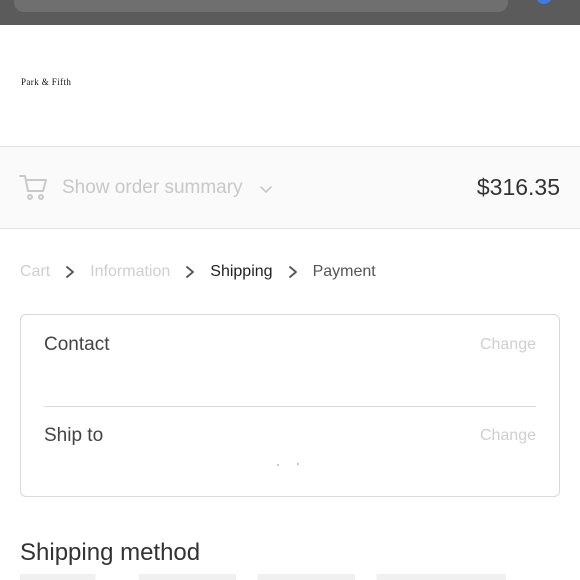 Image resolution: width=580 pixels, height=580 pixels. What do you see at coordinates (508, 436) in the screenshot?
I see `ship-to-change-link: Change` at bounding box center [508, 436].